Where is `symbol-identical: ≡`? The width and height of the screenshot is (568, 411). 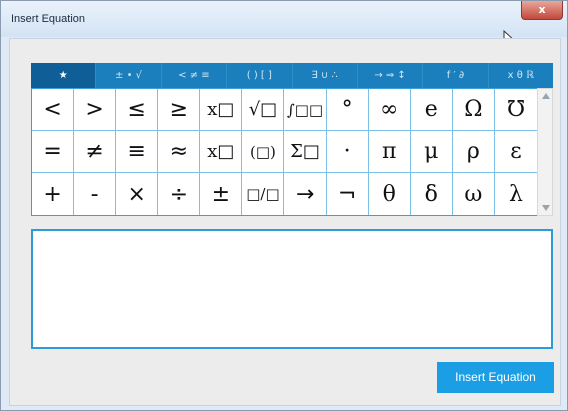
symbol-identical: ≡ is located at coordinates (137, 152).